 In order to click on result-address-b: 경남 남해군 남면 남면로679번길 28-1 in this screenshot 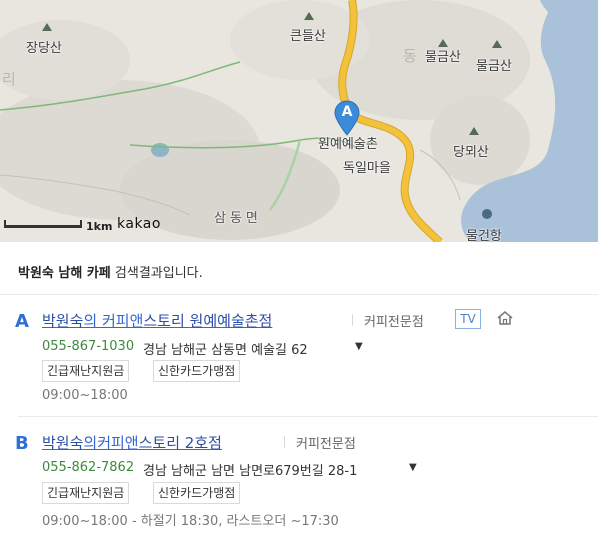, I will do `click(250, 471)`.